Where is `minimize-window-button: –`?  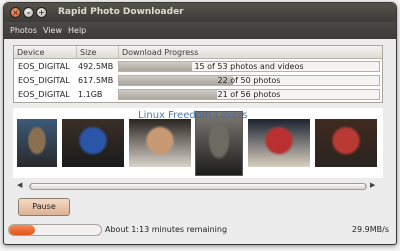
minimize-window-button: – is located at coordinates (28, 12).